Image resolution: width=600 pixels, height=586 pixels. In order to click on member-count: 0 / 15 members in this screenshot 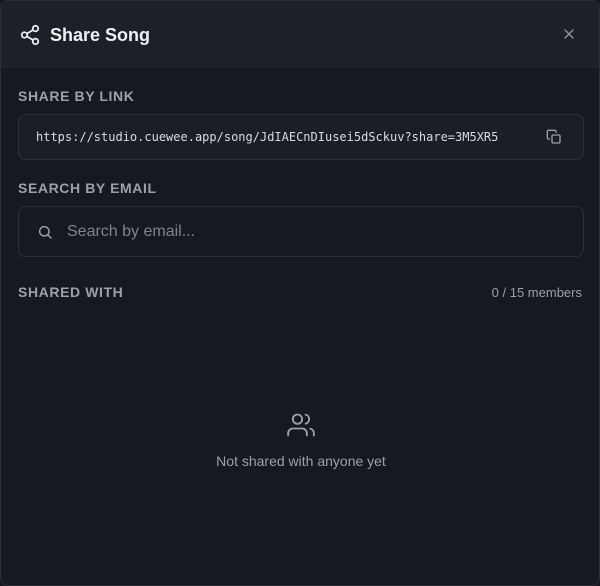, I will do `click(536, 292)`.